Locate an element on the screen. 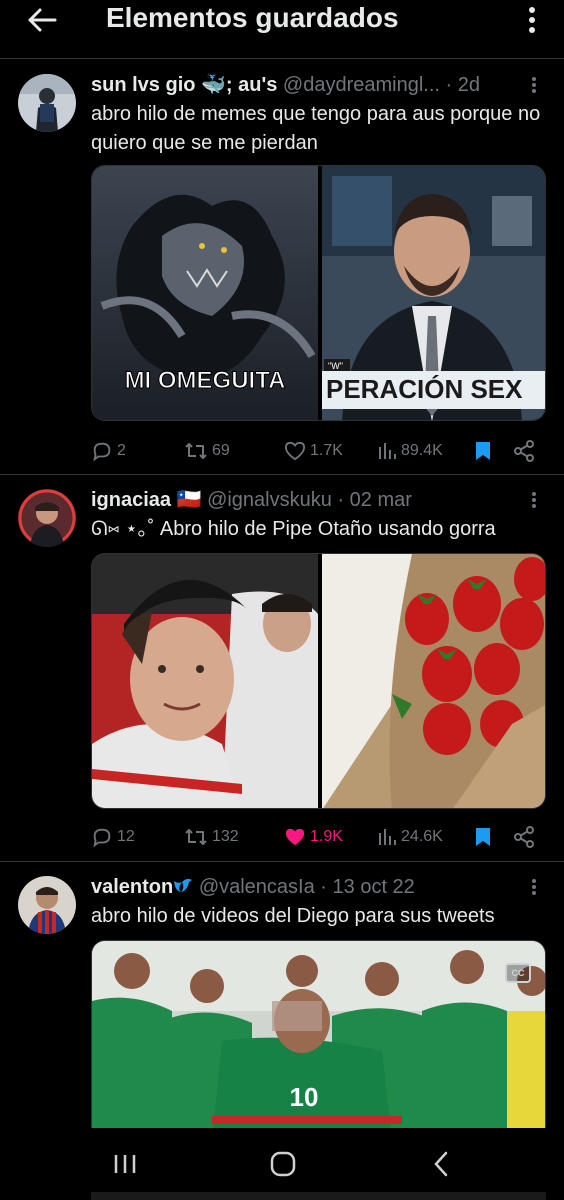 This screenshot has width=564, height=1200. jersey-number: 10 is located at coordinates (304, 1097).